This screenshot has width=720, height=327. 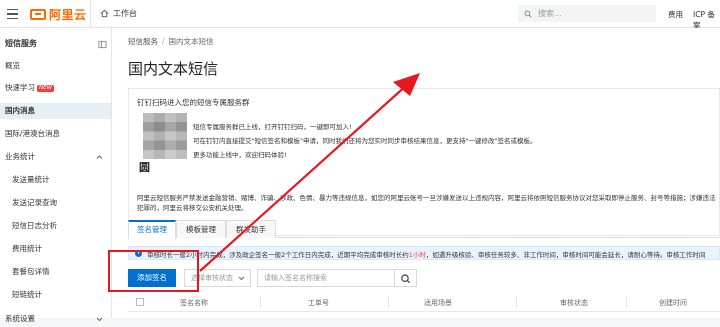 What do you see at coordinates (251, 229) in the screenshot?
I see `tab-bulk-send-assistant: 群发助手` at bounding box center [251, 229].